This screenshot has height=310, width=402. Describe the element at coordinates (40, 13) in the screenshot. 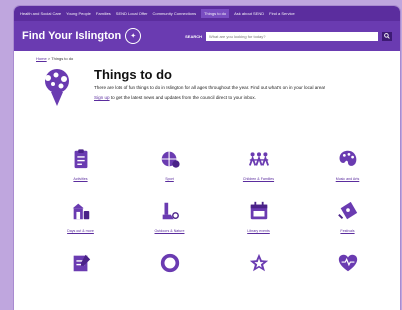

I see `nav-item-health: Health and Social Care` at that location.